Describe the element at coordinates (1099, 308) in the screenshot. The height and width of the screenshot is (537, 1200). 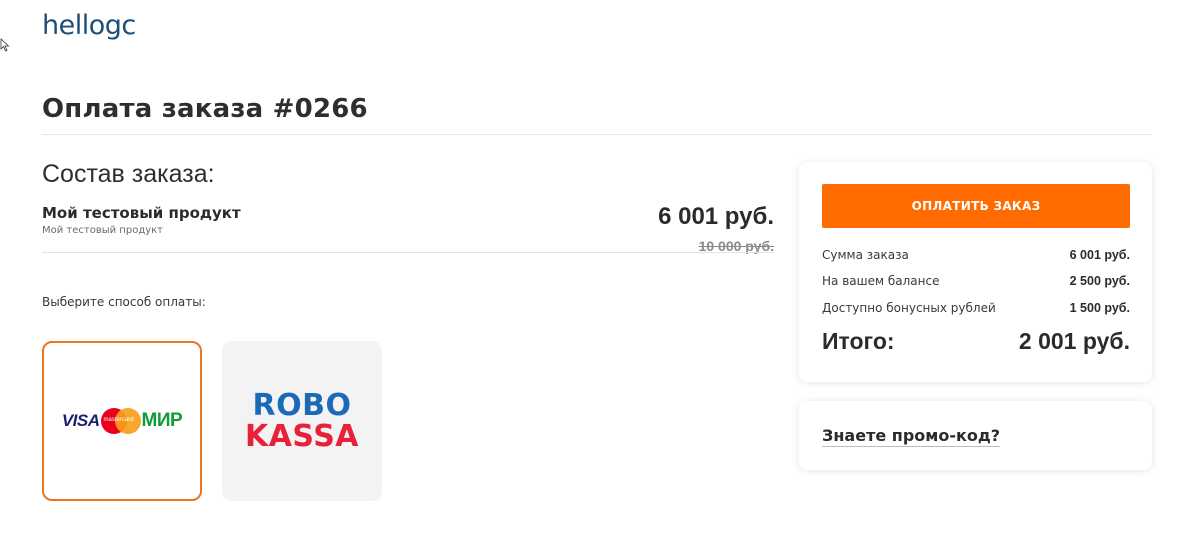
I see `summary-row-value: 1 500 руб.` at that location.